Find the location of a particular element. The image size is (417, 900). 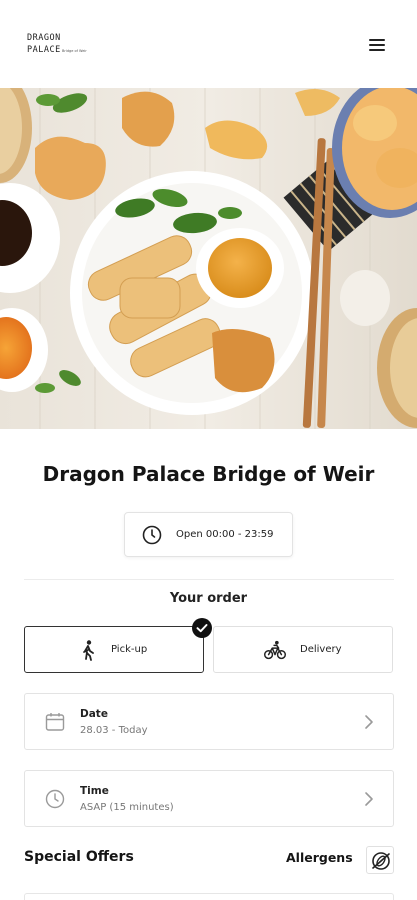

delivery-button: Delivery is located at coordinates (303, 649).